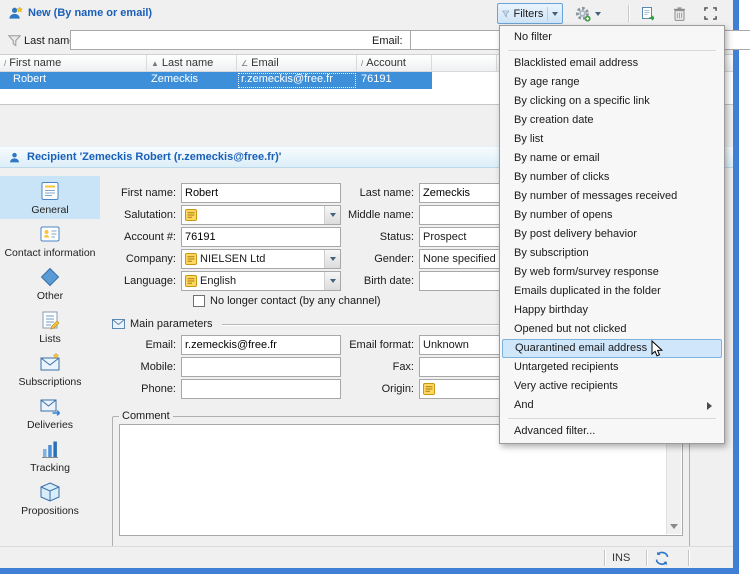 The width and height of the screenshot is (750, 587). What do you see at coordinates (158, 389) in the screenshot?
I see `phone-label: Phone:` at bounding box center [158, 389].